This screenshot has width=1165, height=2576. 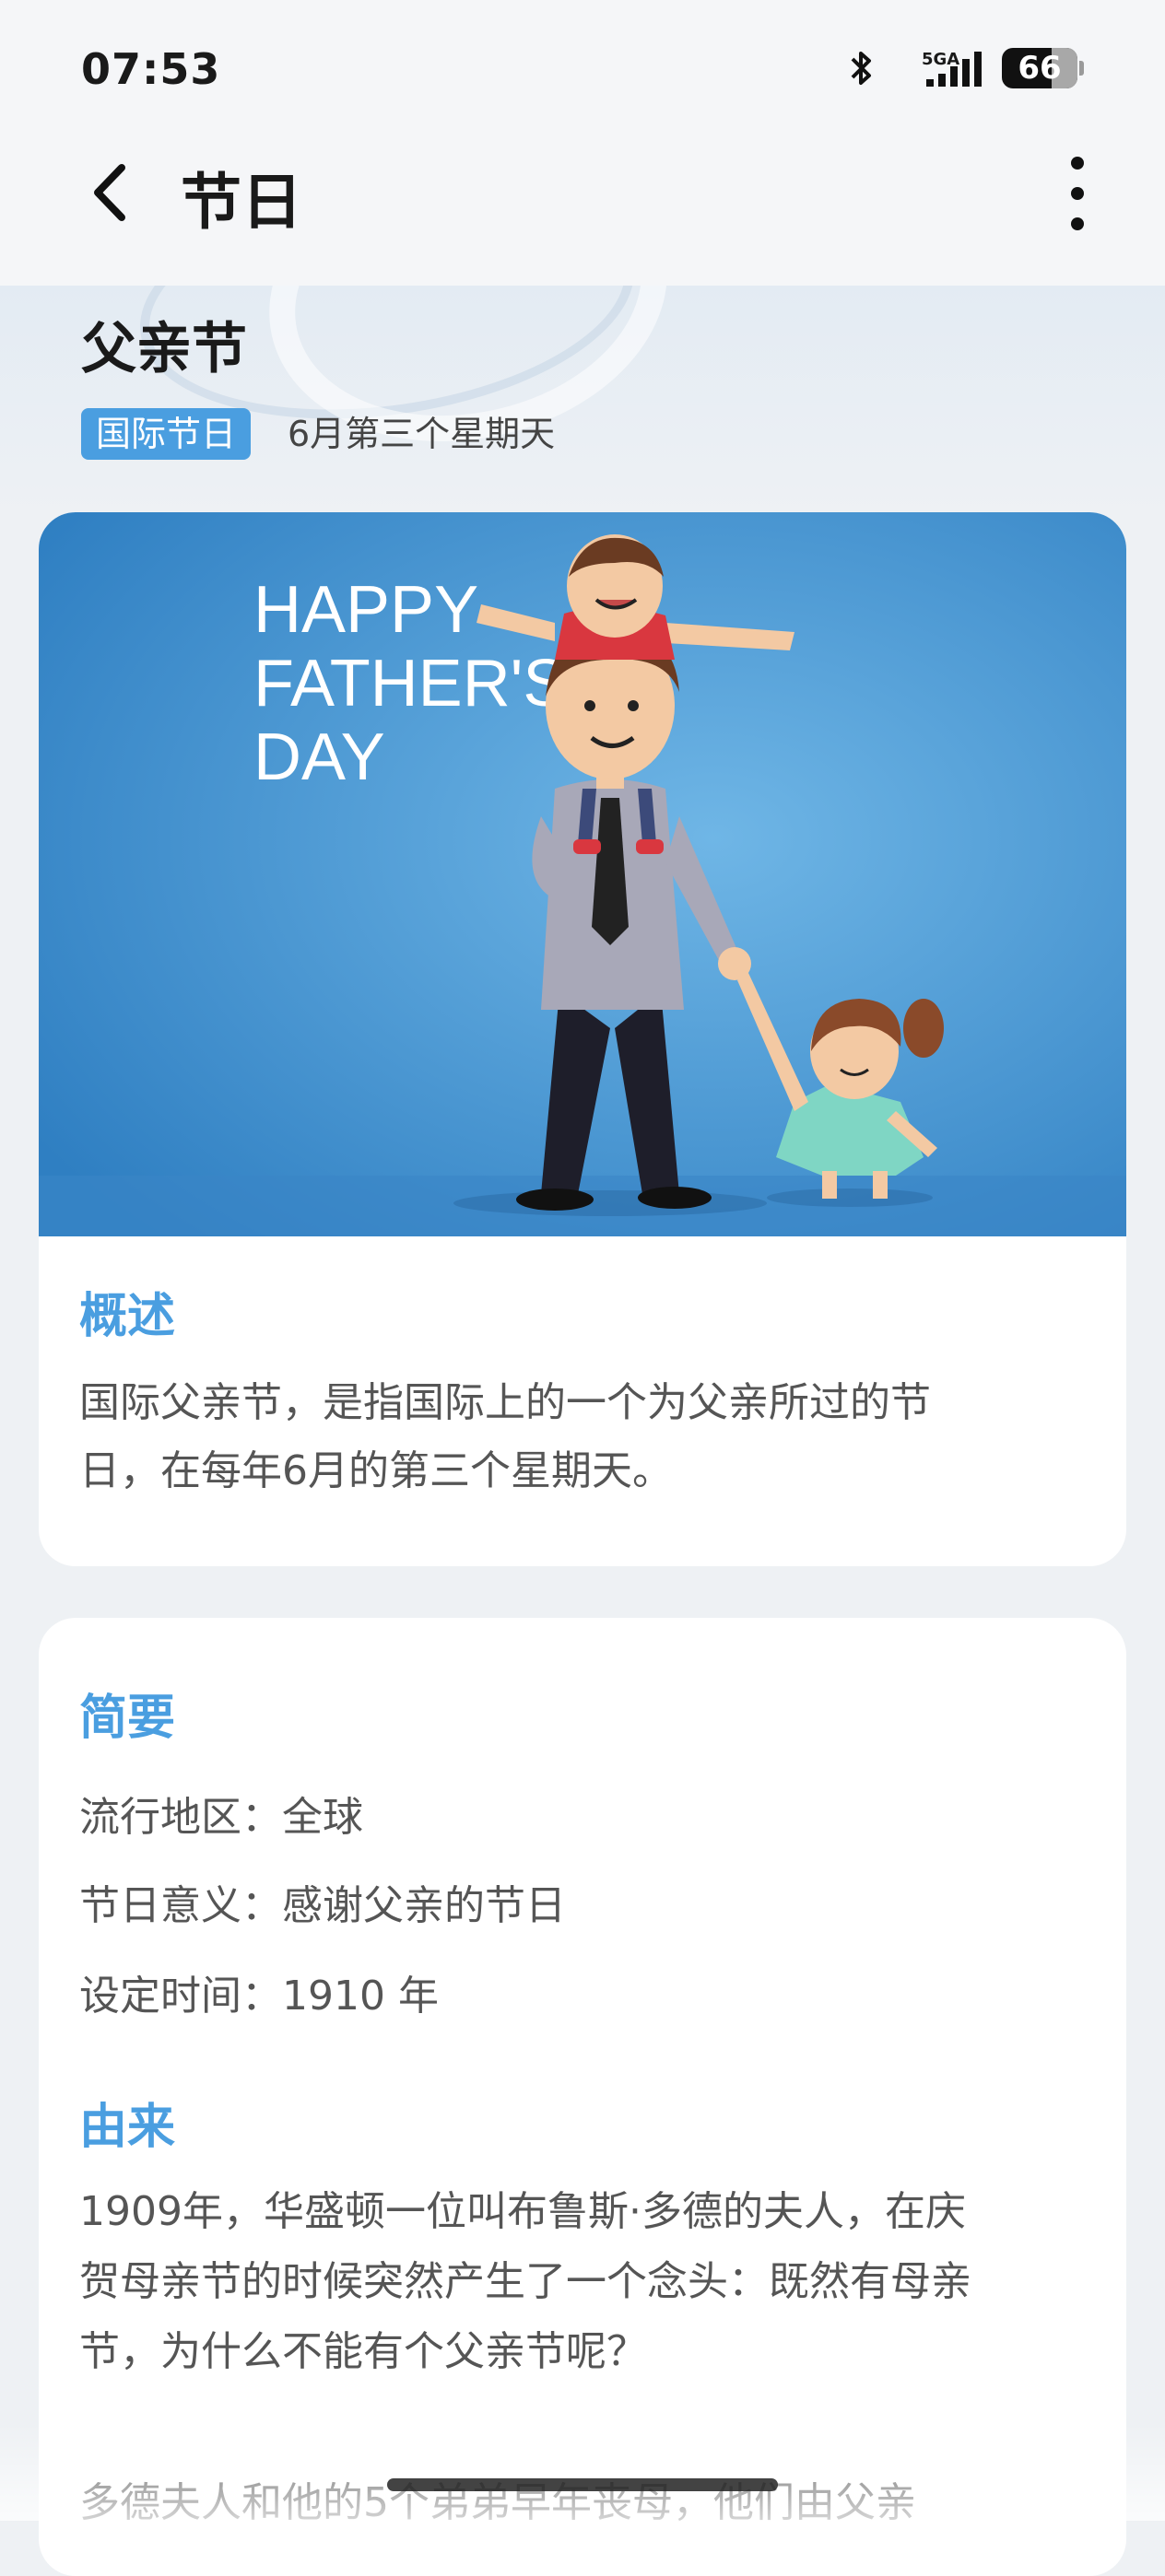 I want to click on overview-title: 概述, so click(x=127, y=1316).